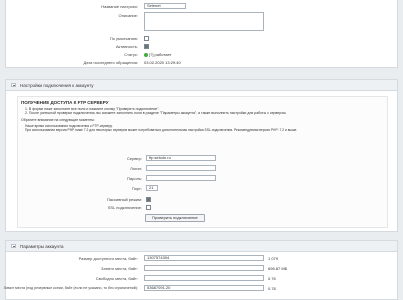  What do you see at coordinates (13, 246) in the screenshot?
I see `params-collapse-icon` at bounding box center [13, 246].